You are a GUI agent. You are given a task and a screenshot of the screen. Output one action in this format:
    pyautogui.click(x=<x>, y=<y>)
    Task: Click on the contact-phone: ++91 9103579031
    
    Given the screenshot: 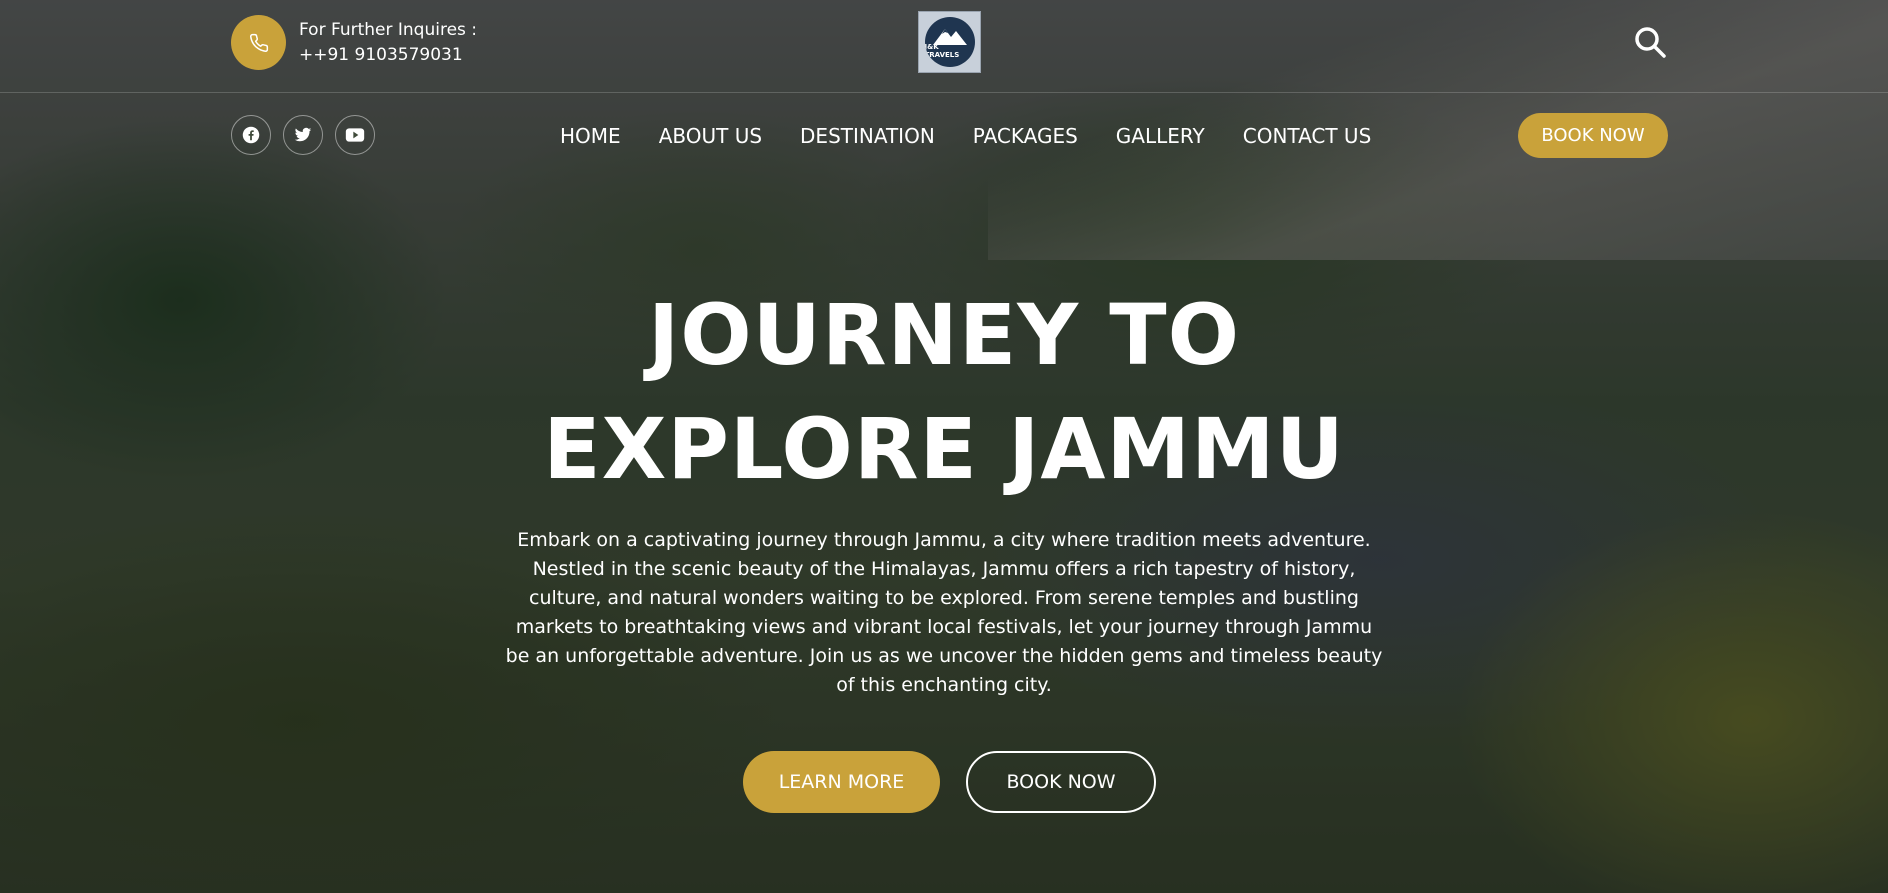 What is the action you would take?
    pyautogui.click(x=388, y=55)
    